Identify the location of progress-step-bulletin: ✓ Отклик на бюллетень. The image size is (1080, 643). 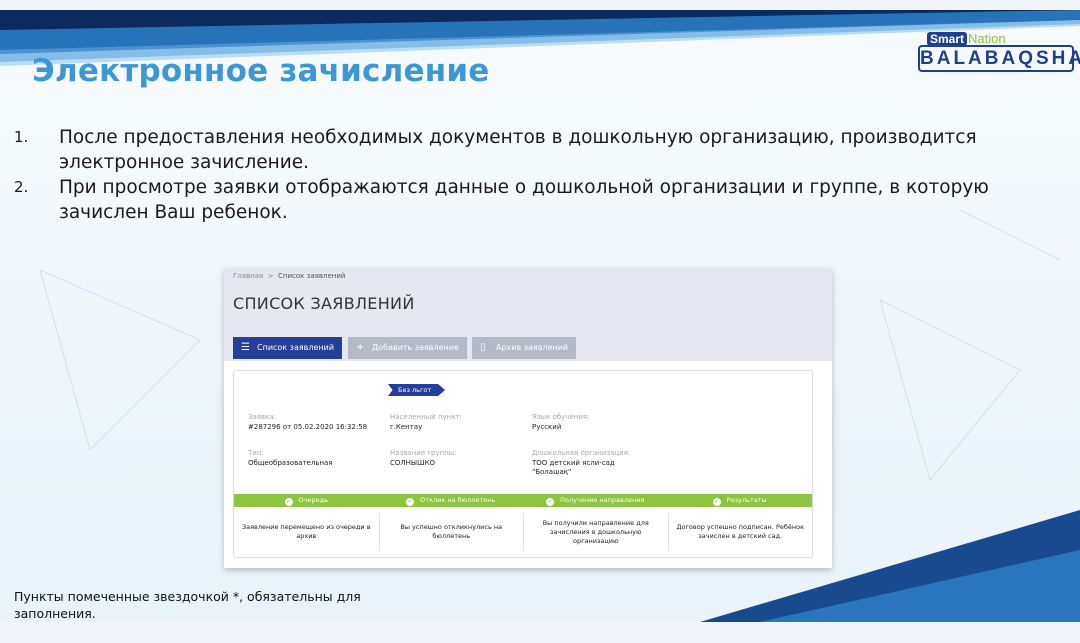
(451, 501).